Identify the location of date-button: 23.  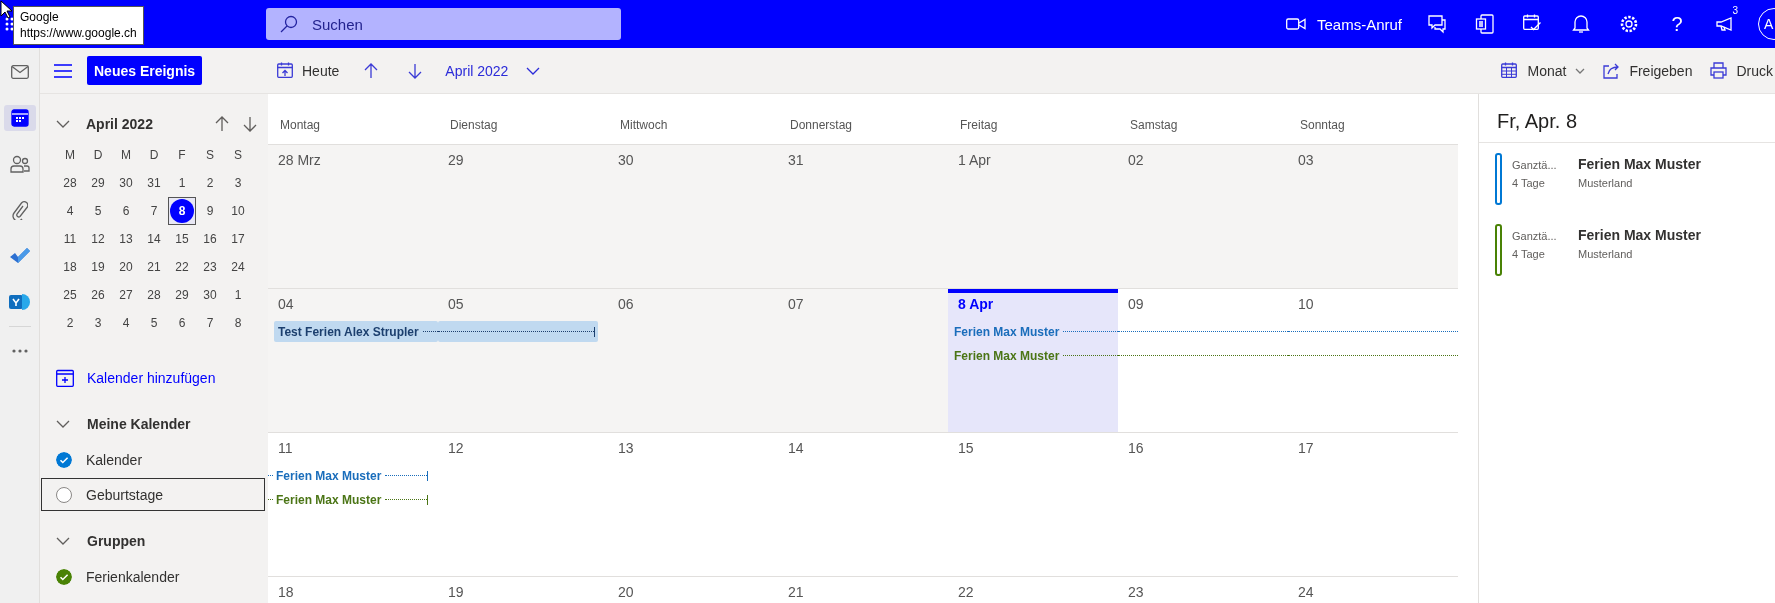
(210, 267).